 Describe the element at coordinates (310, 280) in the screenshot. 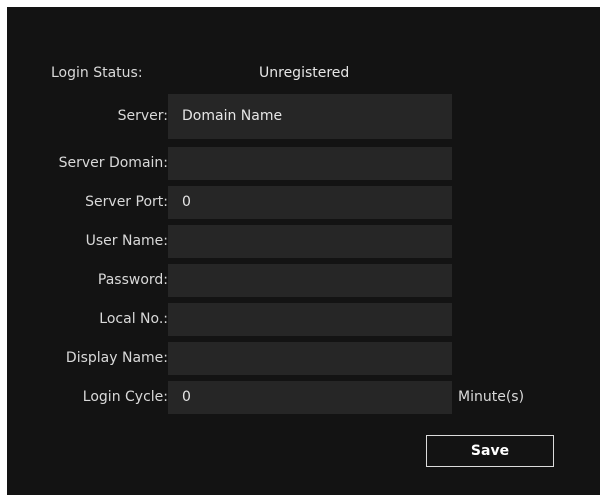

I see `password-input` at that location.